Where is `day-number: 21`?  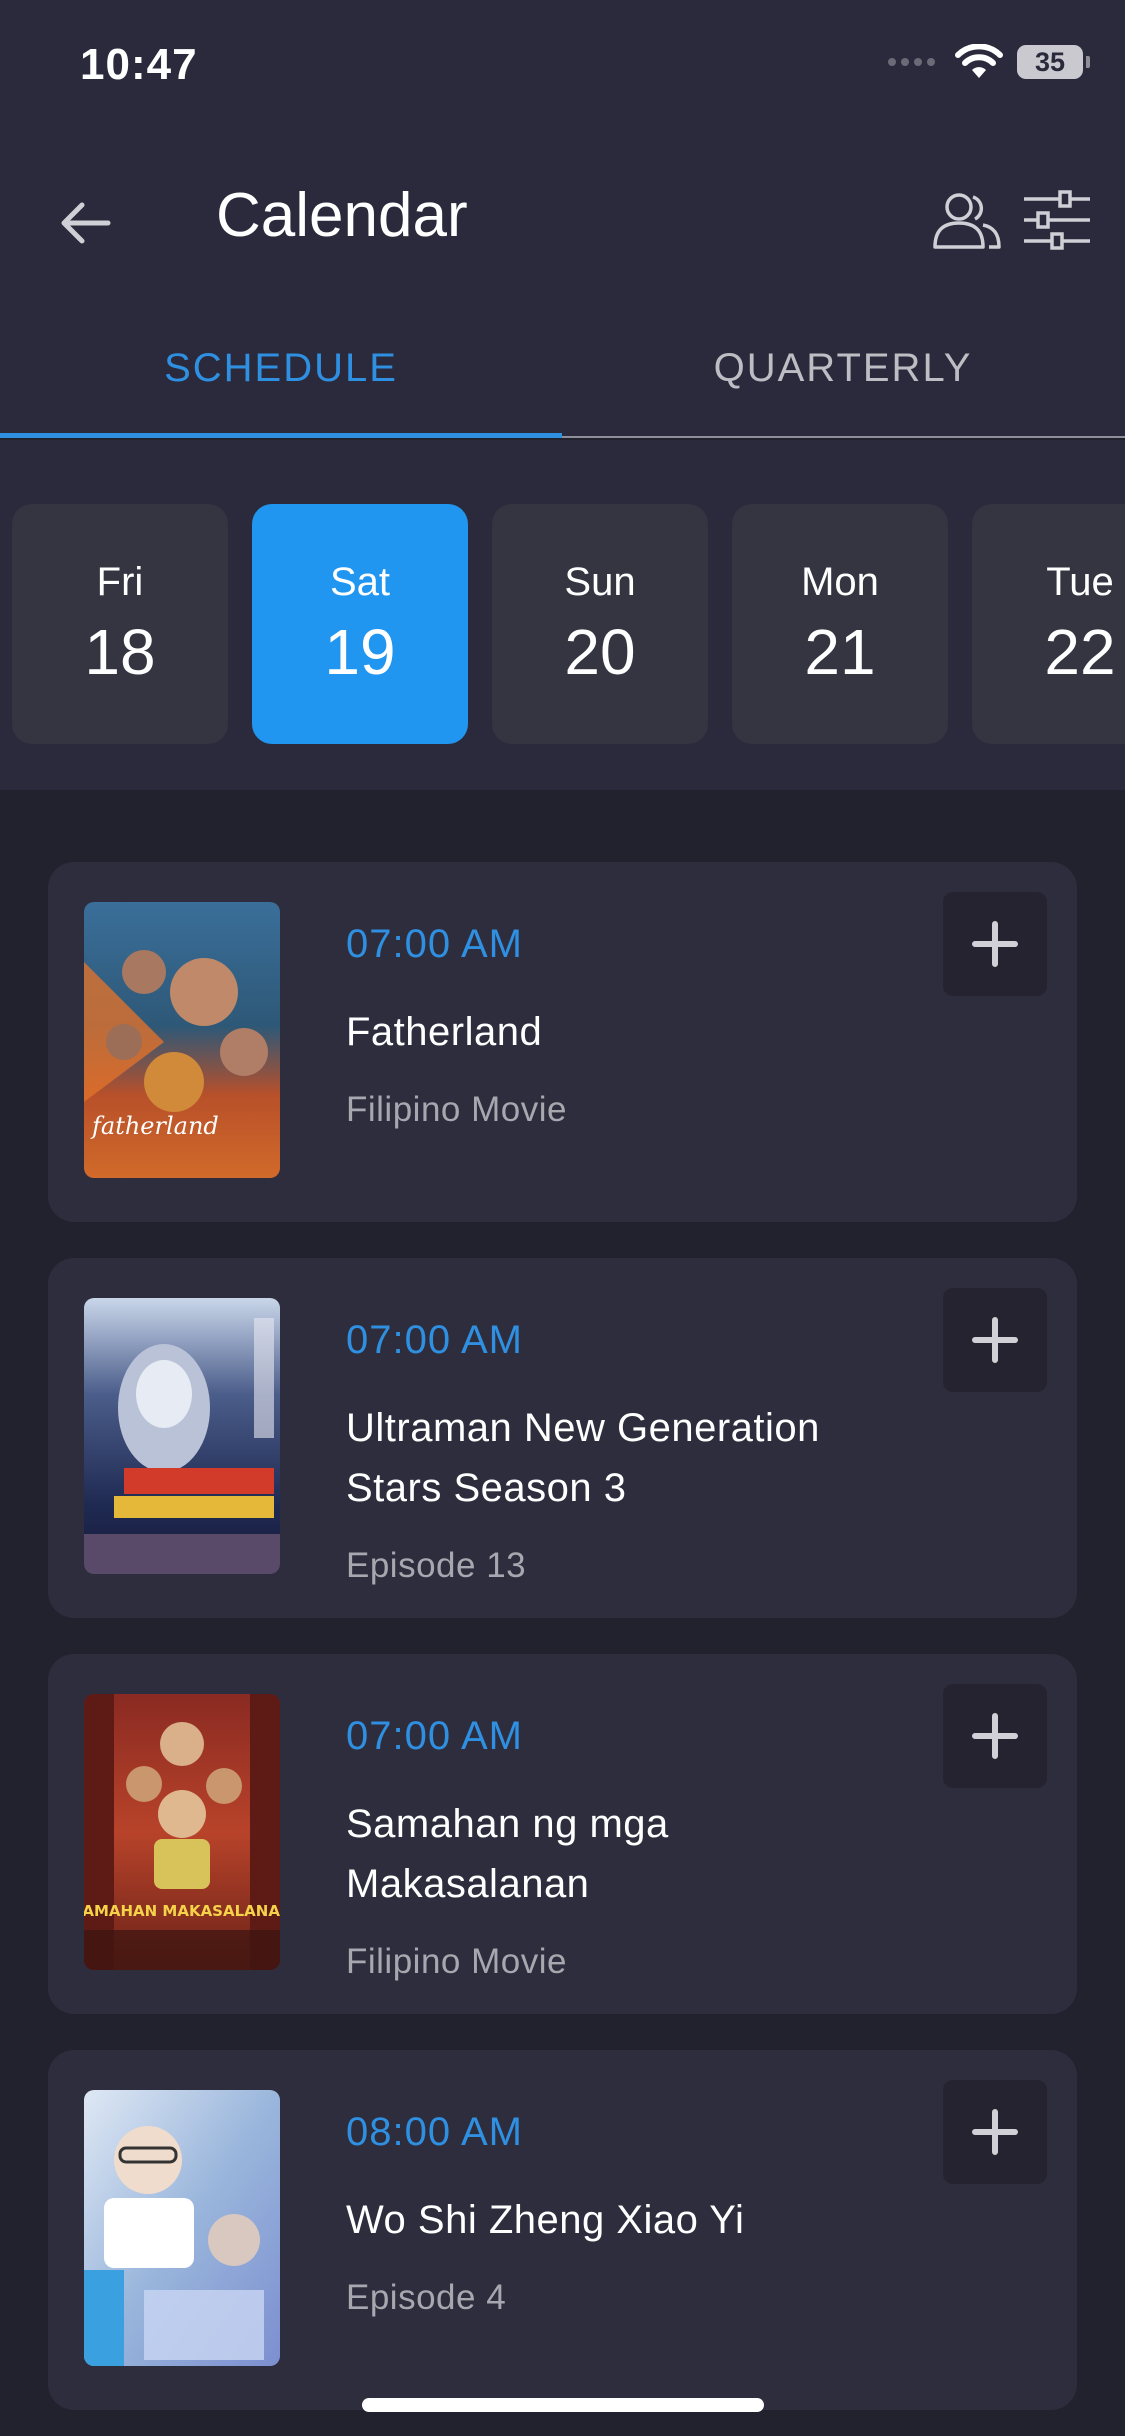
day-number: 21 is located at coordinates (840, 651).